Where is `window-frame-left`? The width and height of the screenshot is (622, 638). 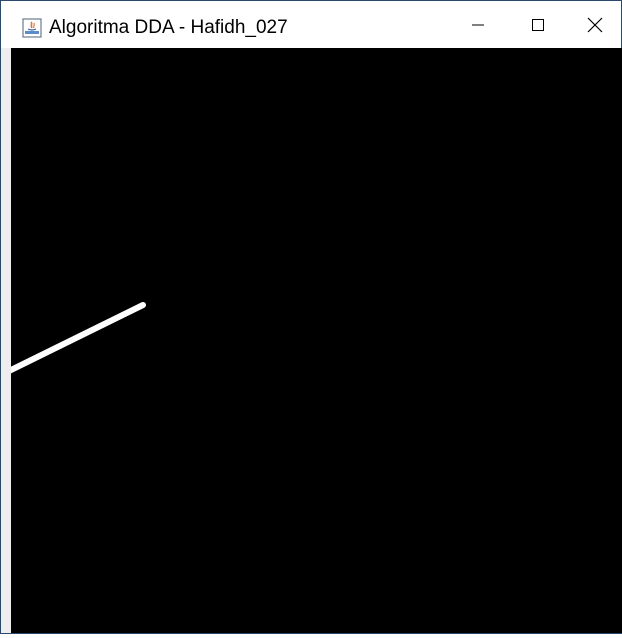
window-frame-left is located at coordinates (6, 340).